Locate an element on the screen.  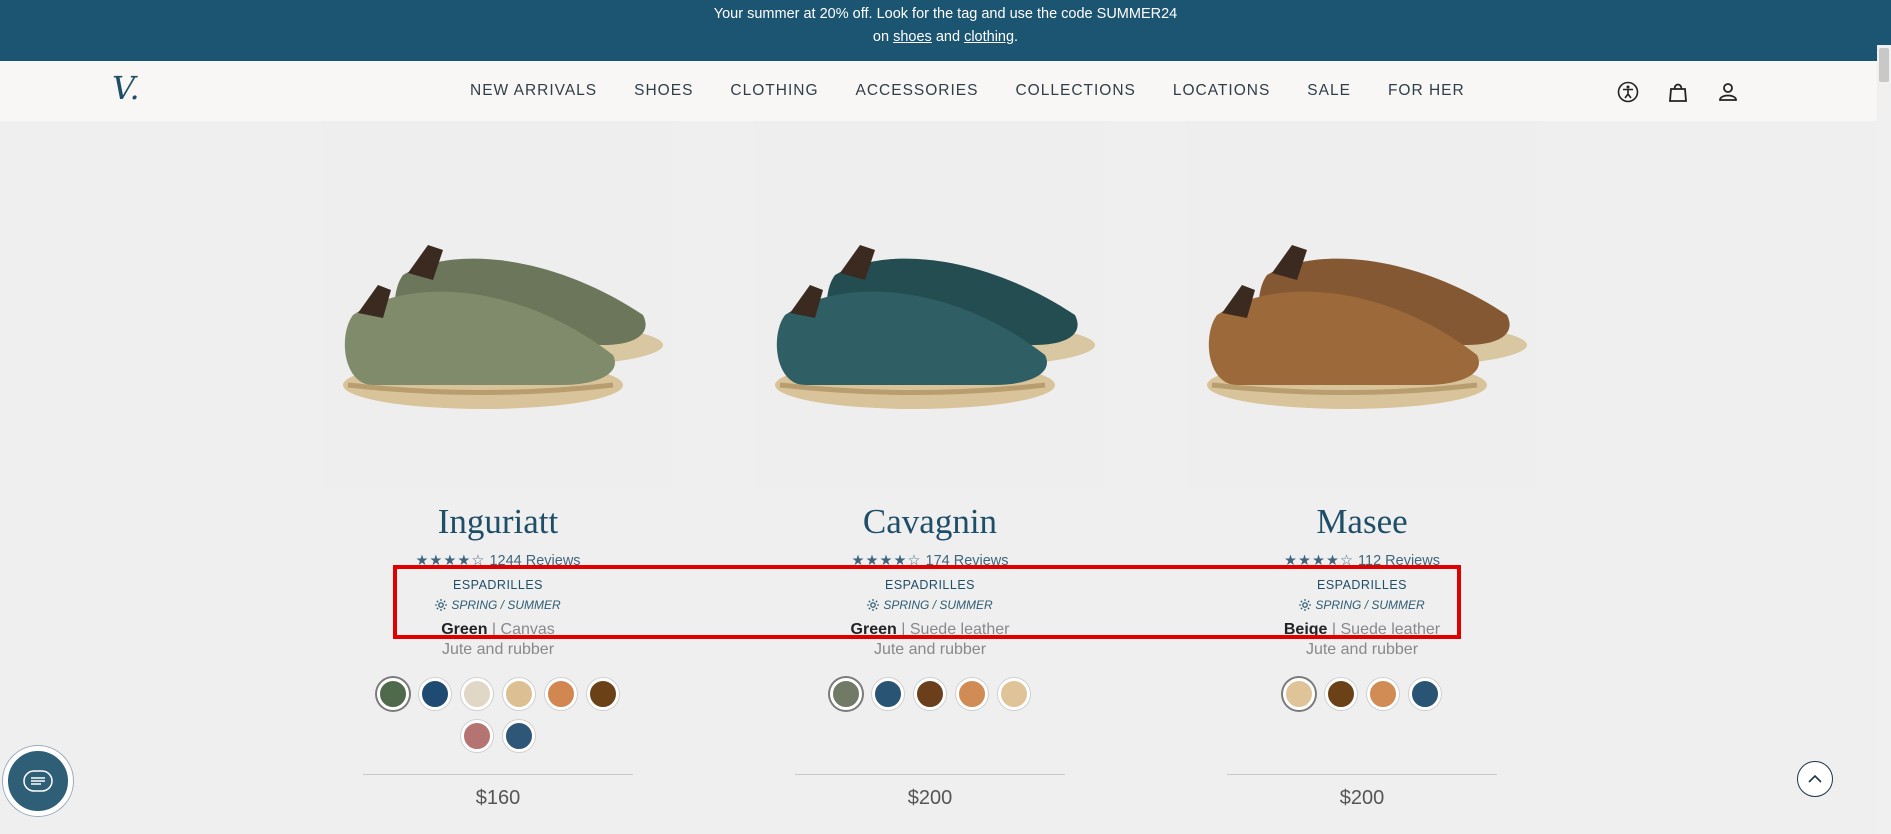
announcement-and: and is located at coordinates (948, 37).